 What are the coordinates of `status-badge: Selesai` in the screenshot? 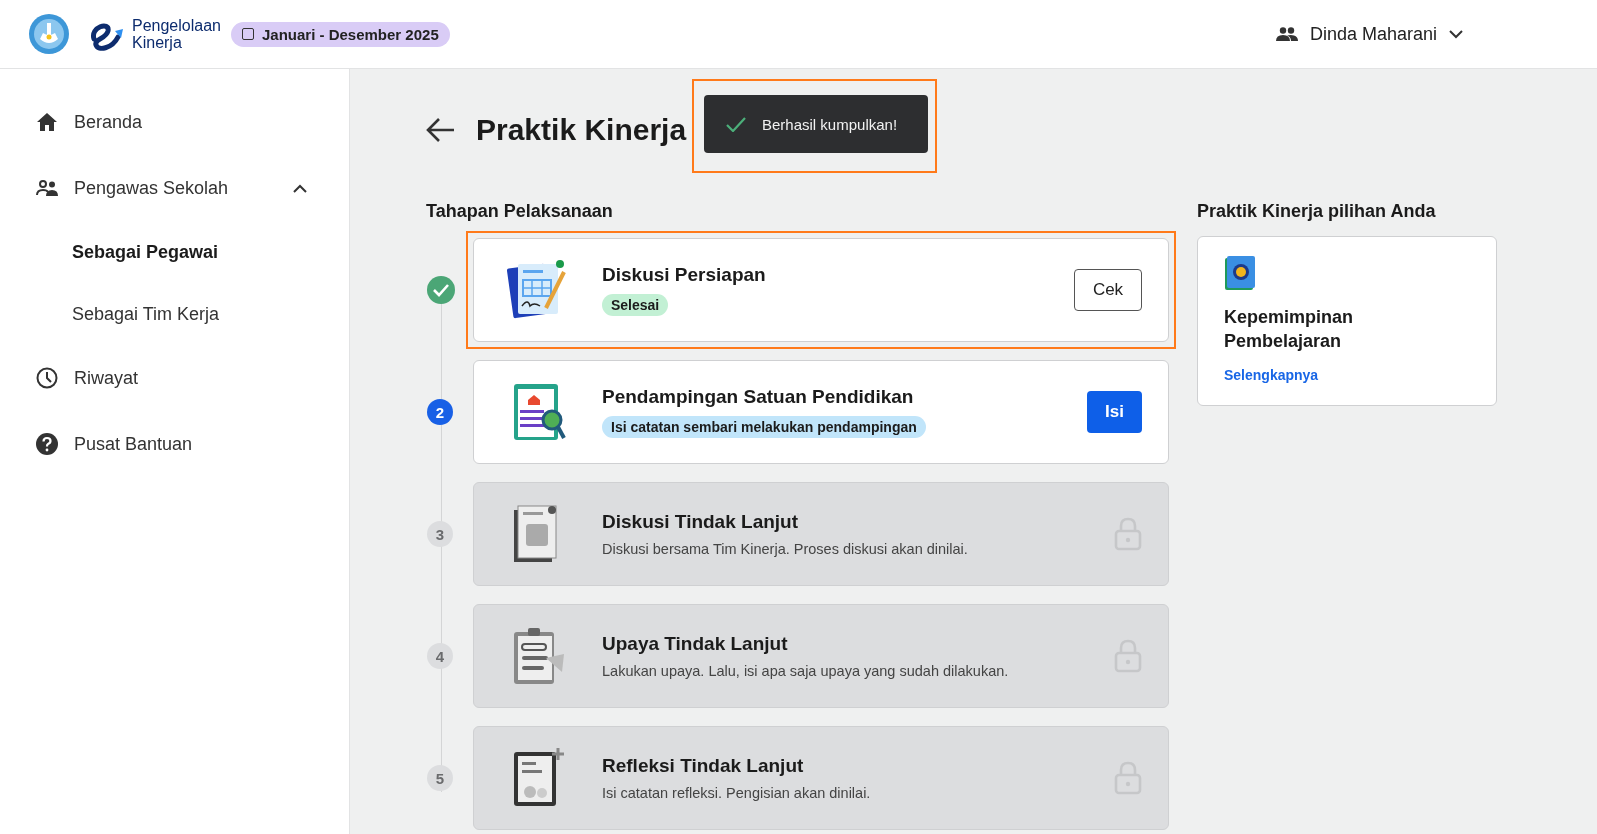 It's located at (635, 305).